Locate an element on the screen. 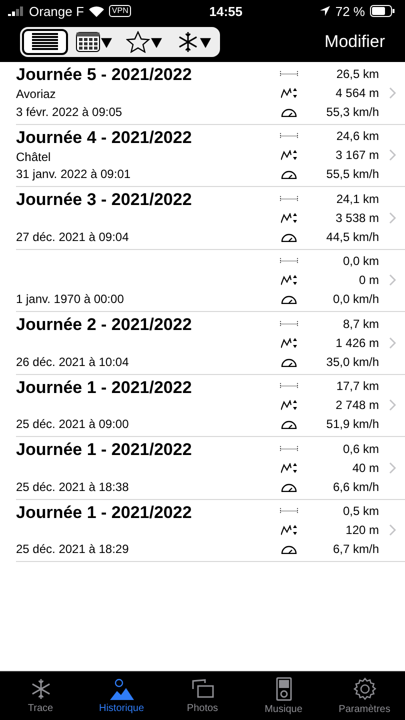 The width and height of the screenshot is (405, 720). day-row: Journée 3 - 2021/2022 27 déc. 2021 à 09:04 24,1 km 3 538 m 44,5 km/h is located at coordinates (210, 218).